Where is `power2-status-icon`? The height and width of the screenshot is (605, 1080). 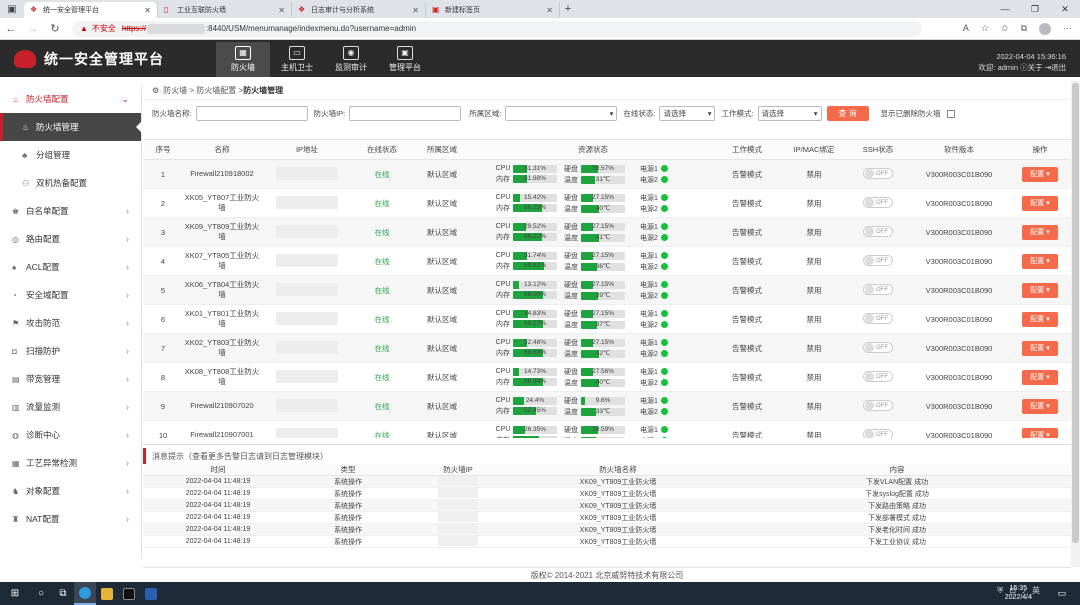 power2-status-icon is located at coordinates (664, 353).